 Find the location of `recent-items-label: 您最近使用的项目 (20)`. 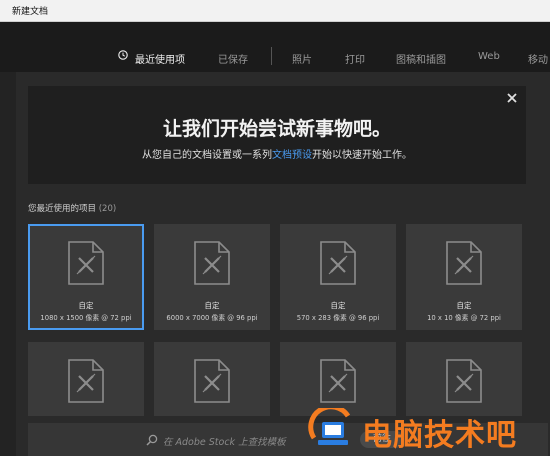

recent-items-label: 您最近使用的项目 (20) is located at coordinates (72, 208).